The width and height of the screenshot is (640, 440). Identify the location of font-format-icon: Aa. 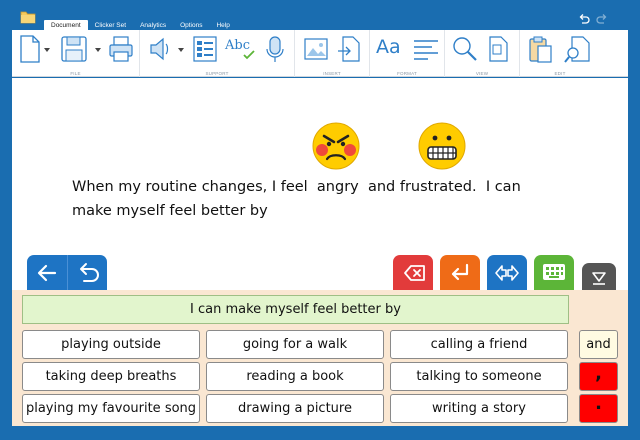
(388, 47).